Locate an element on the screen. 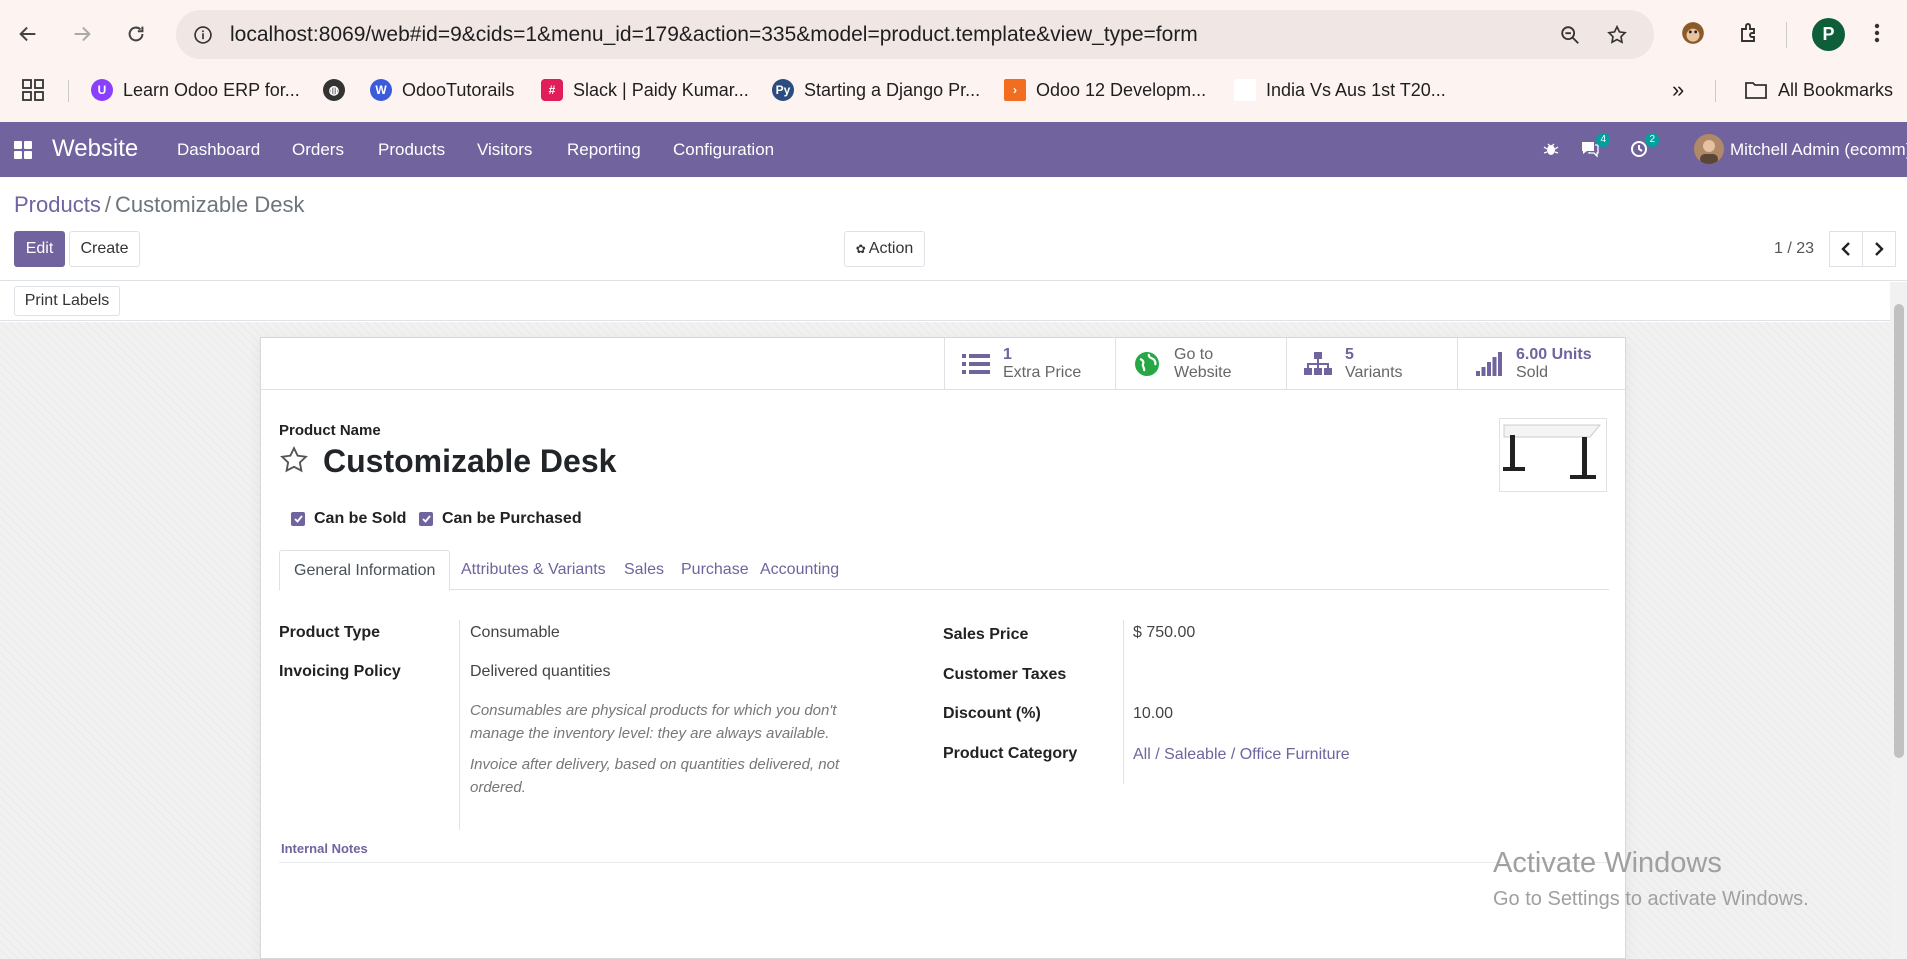  app-menu-icon is located at coordinates (23, 150).